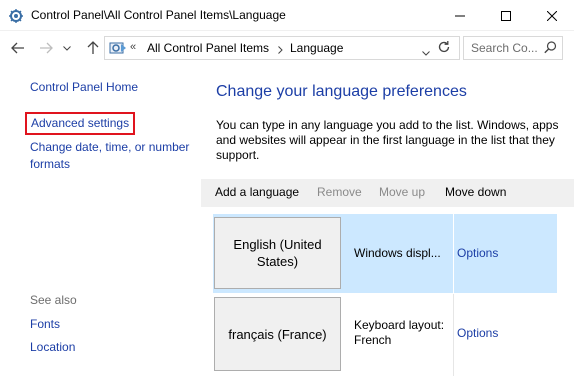  I want to click on move-down-button: Move down, so click(475, 192).